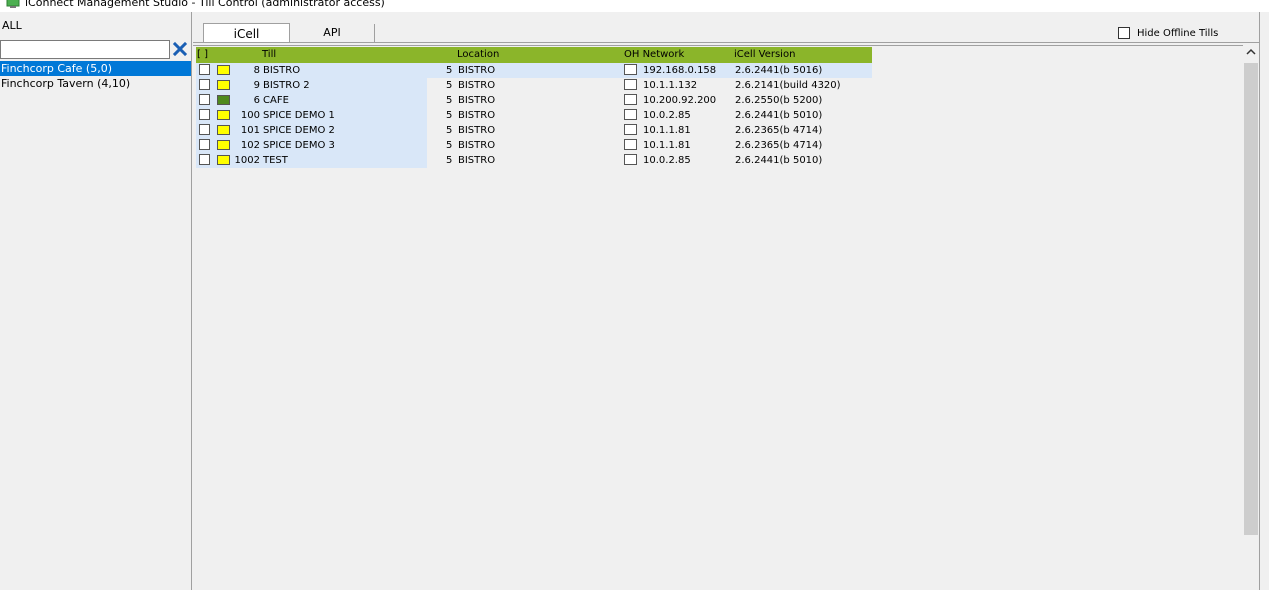  Describe the element at coordinates (779, 100) in the screenshot. I see `icell-version: 2.6.2550(b 5200)` at that location.